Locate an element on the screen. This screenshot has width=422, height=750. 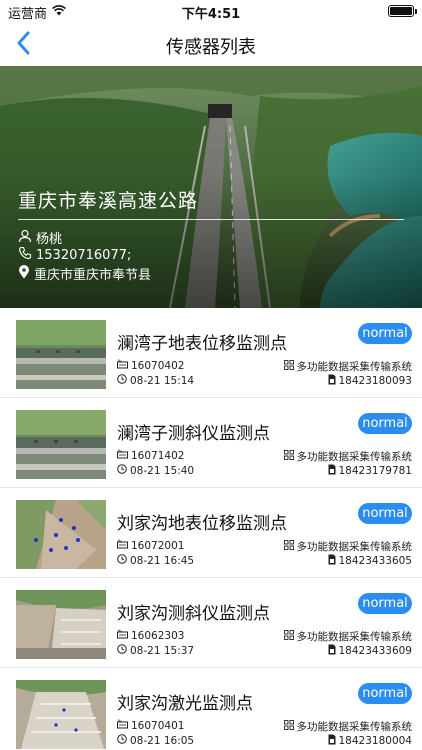
status-bar: 运营商 下午4:51 is located at coordinates (211, 11).